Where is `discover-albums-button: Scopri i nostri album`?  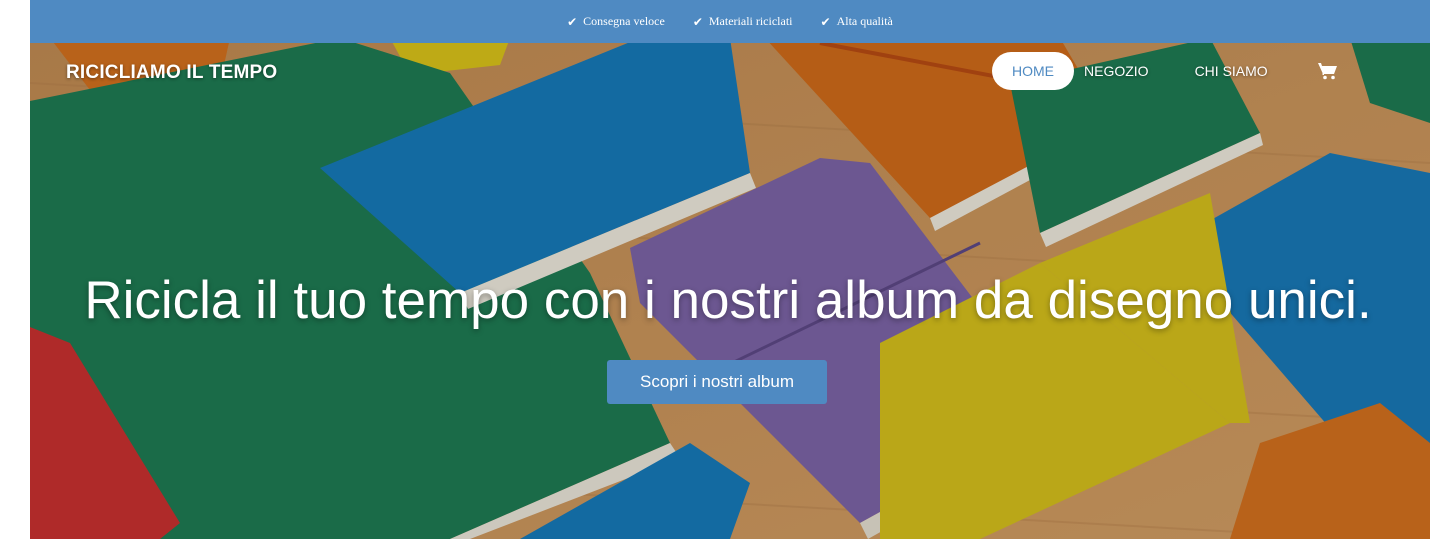 discover-albums-button: Scopri i nostri album is located at coordinates (717, 382).